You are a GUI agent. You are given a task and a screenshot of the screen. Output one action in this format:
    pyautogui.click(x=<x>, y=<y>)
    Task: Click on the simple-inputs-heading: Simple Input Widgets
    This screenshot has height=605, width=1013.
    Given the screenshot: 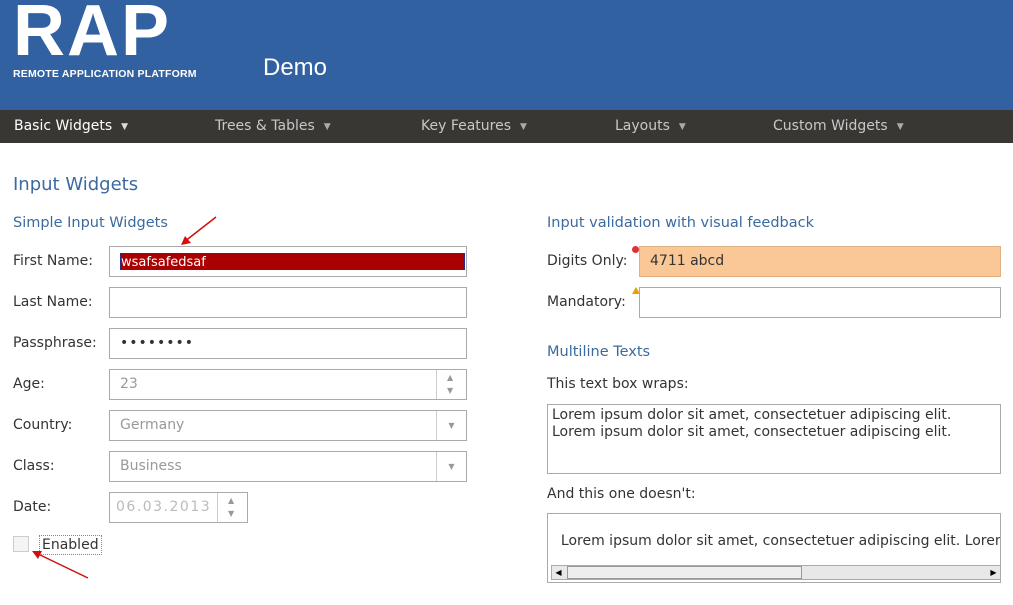 What is the action you would take?
    pyautogui.click(x=90, y=223)
    